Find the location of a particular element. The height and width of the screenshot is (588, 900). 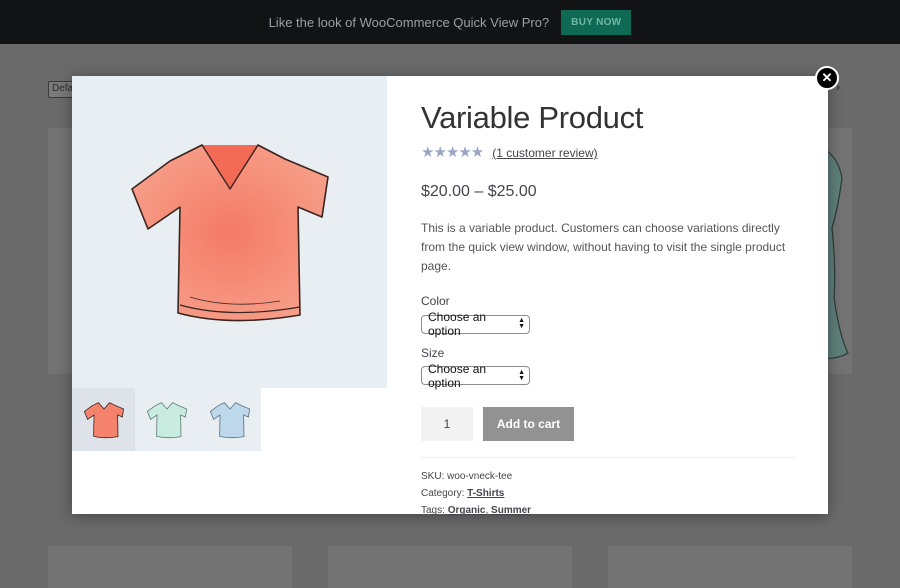

add-to-cart-button: Add to cart is located at coordinates (528, 424).